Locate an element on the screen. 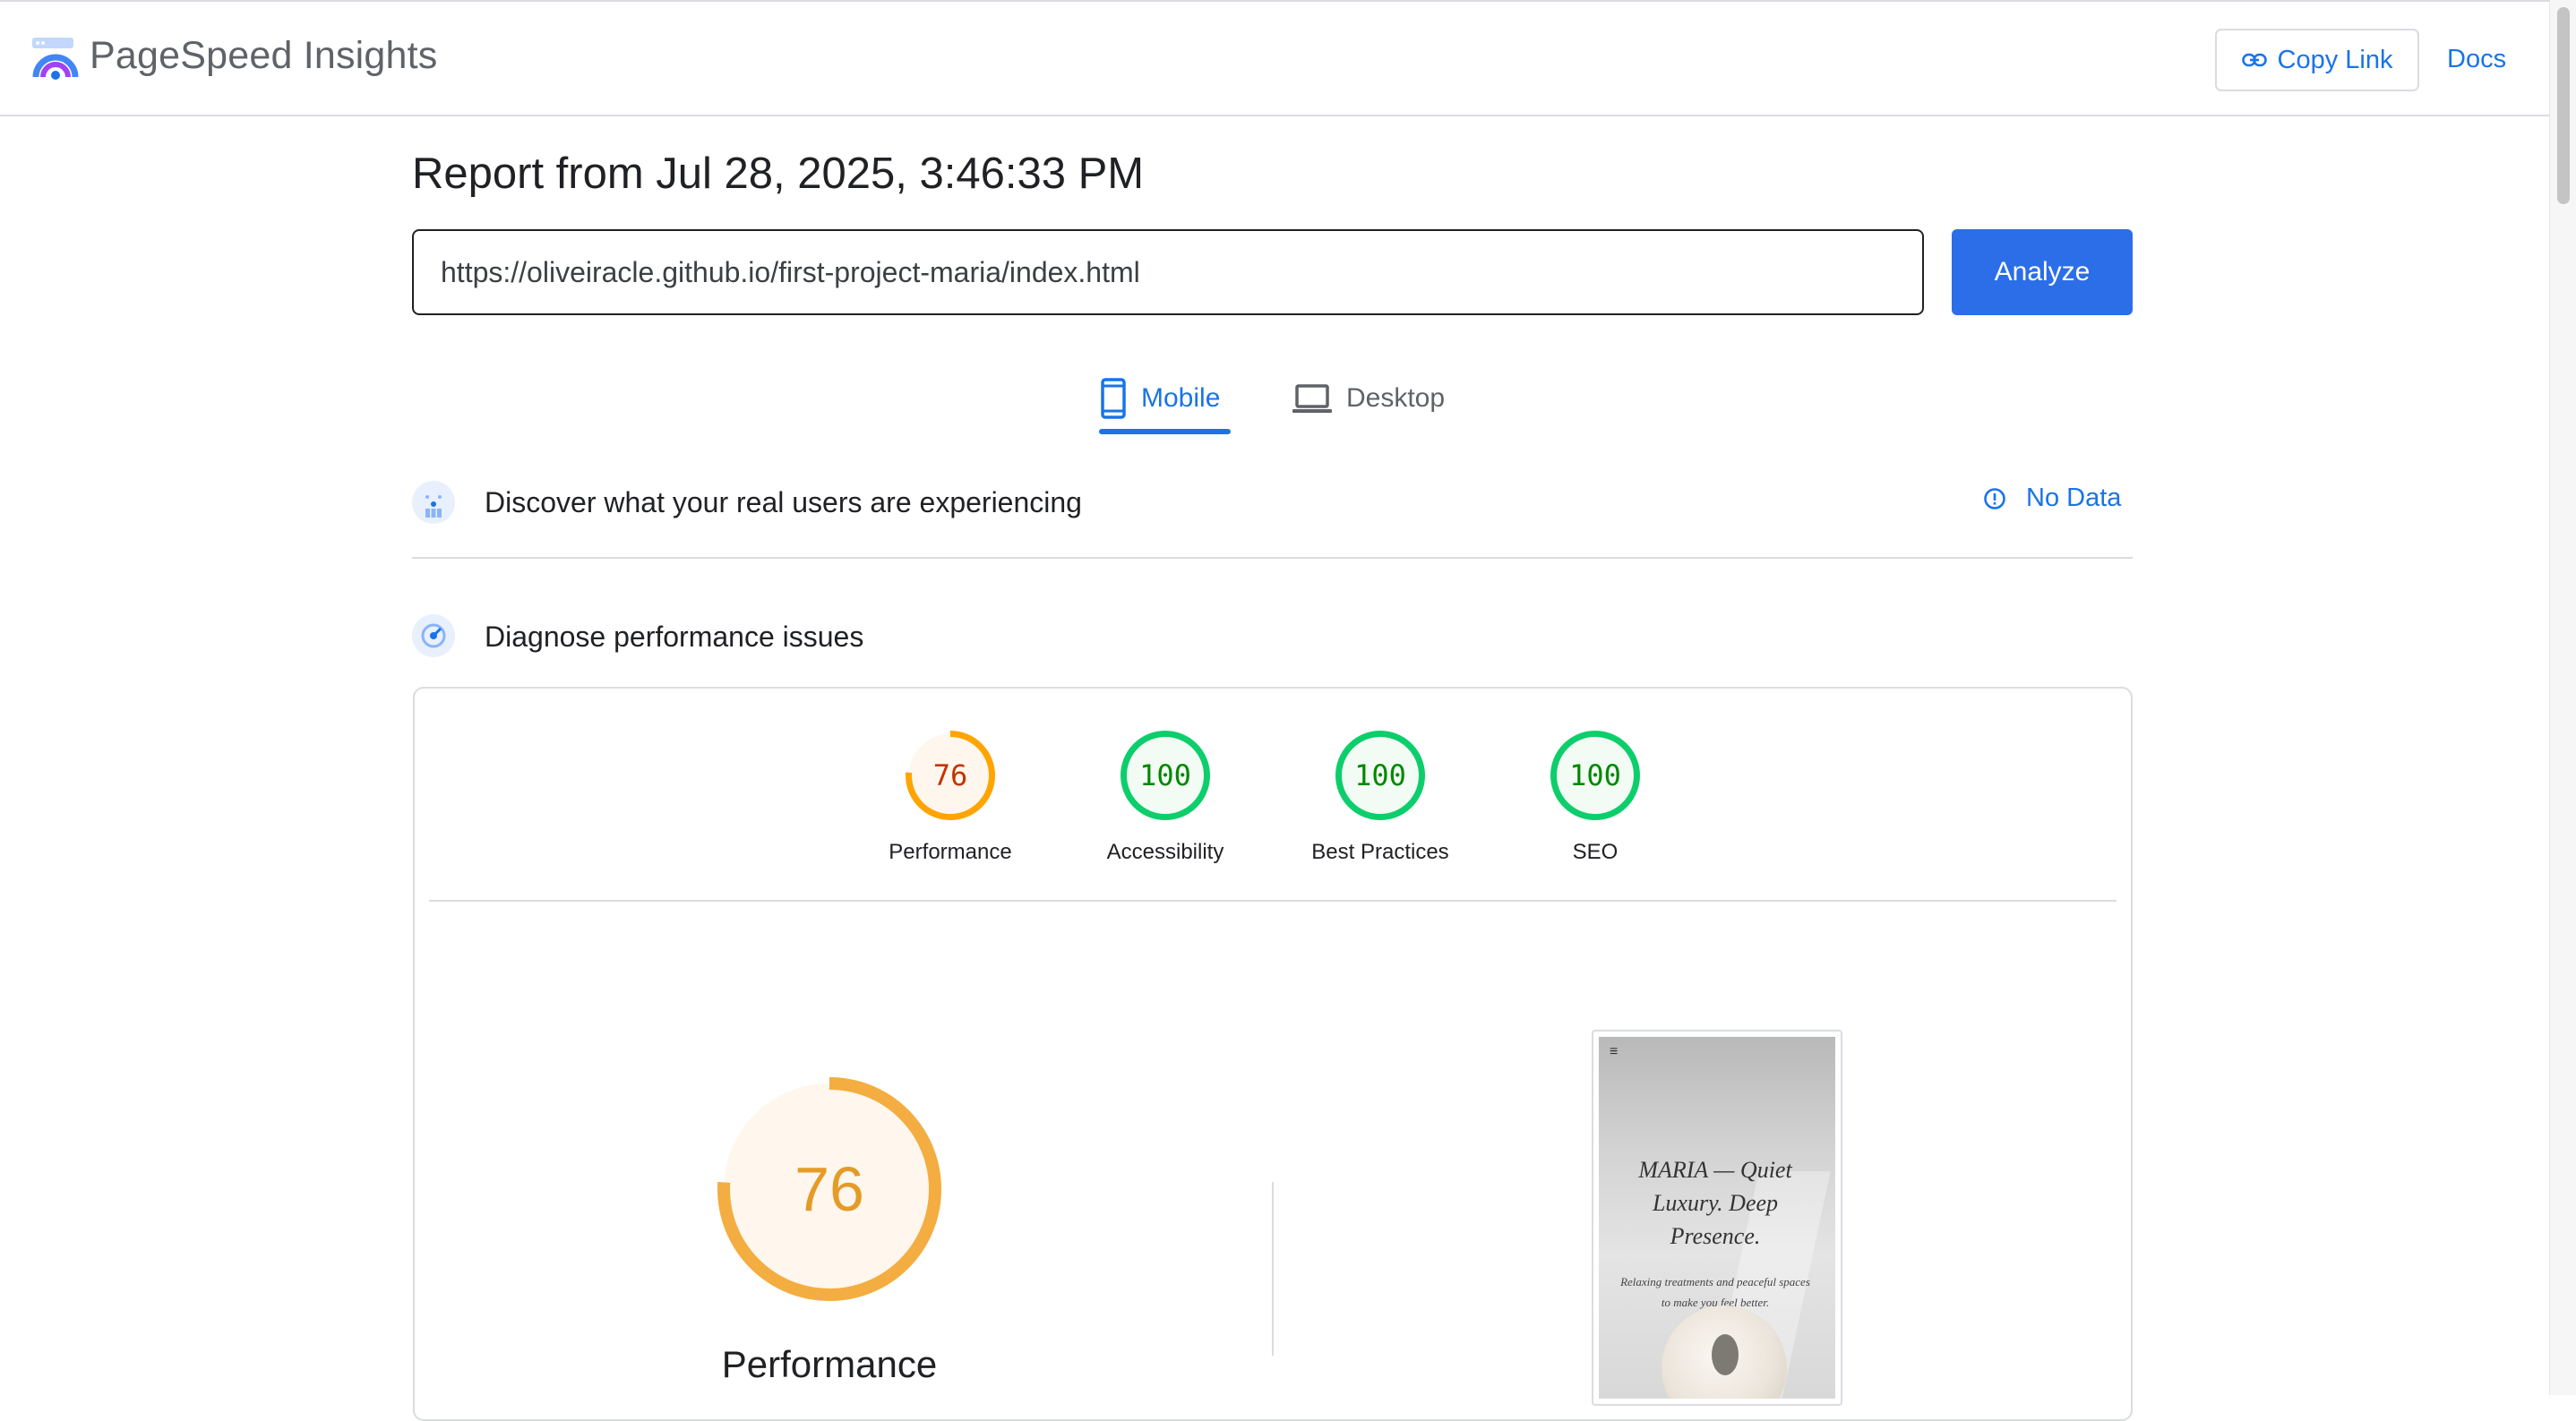  score-gauge-seo: 100 is located at coordinates (1595, 775).